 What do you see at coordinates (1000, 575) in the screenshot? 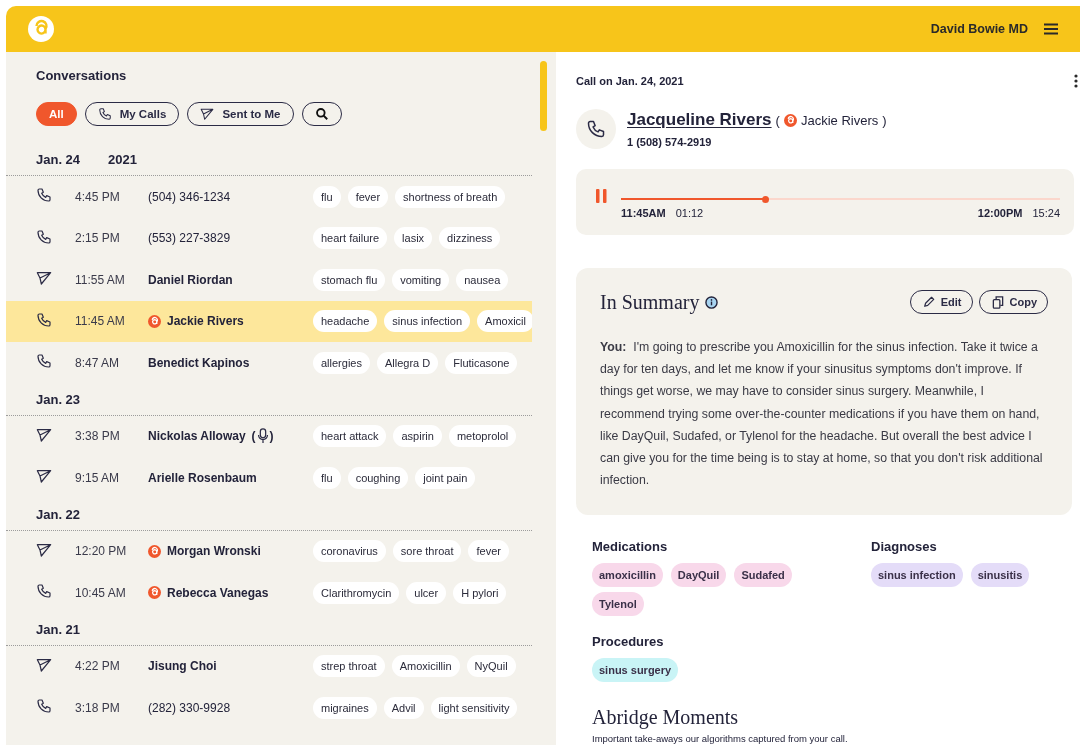
I see `tag: sinusitis` at bounding box center [1000, 575].